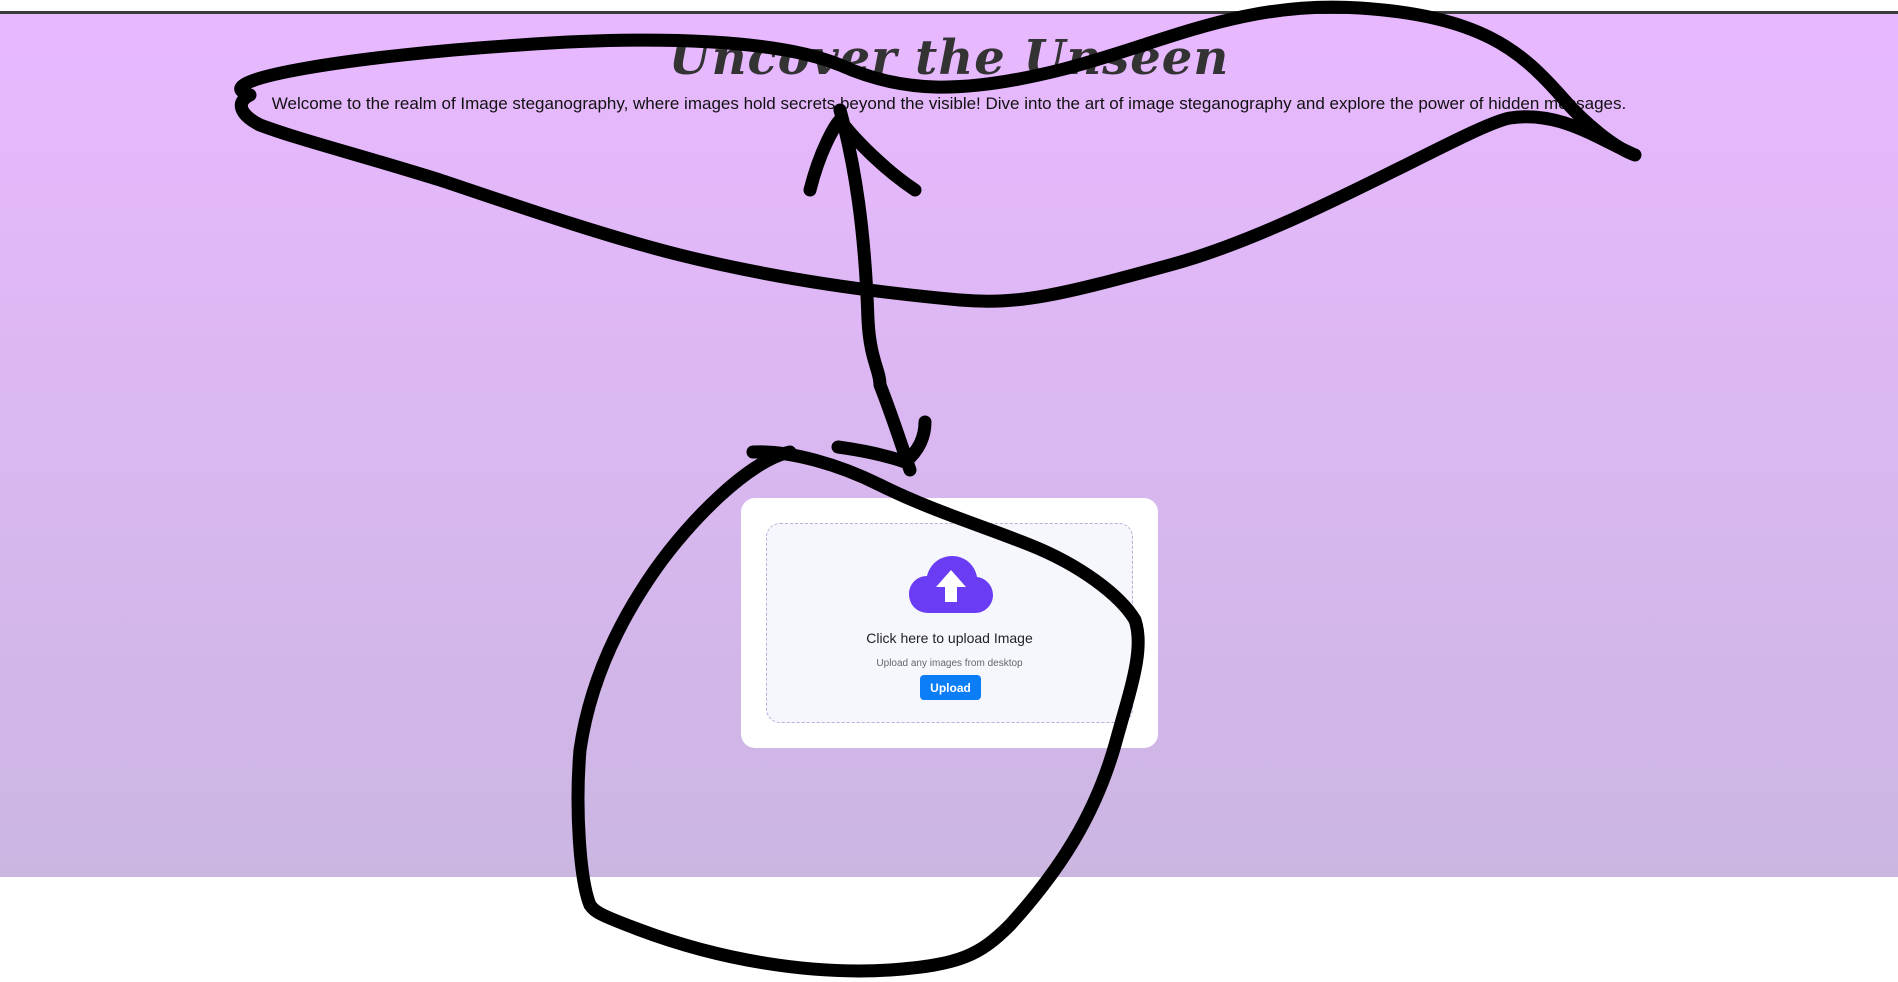 The image size is (1898, 982). What do you see at coordinates (949, 663) in the screenshot?
I see `upload-subtitle: Upload any images from desktop` at bounding box center [949, 663].